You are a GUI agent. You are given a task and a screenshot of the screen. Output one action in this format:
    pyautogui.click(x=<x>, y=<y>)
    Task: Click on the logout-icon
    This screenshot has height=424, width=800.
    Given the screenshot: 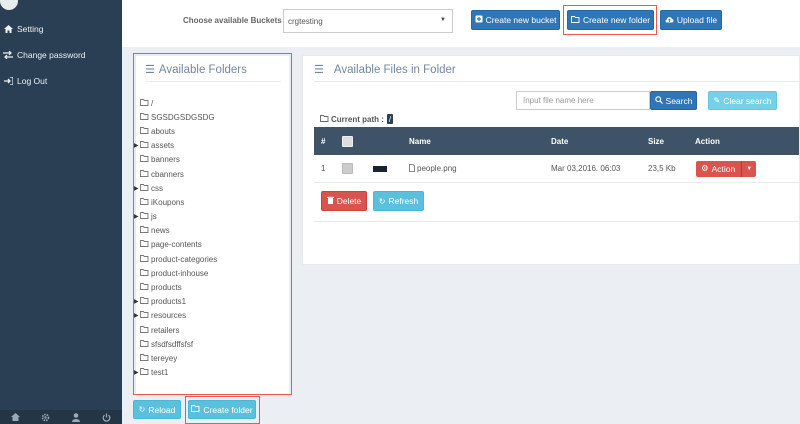 What is the action you would take?
    pyautogui.click(x=8, y=81)
    